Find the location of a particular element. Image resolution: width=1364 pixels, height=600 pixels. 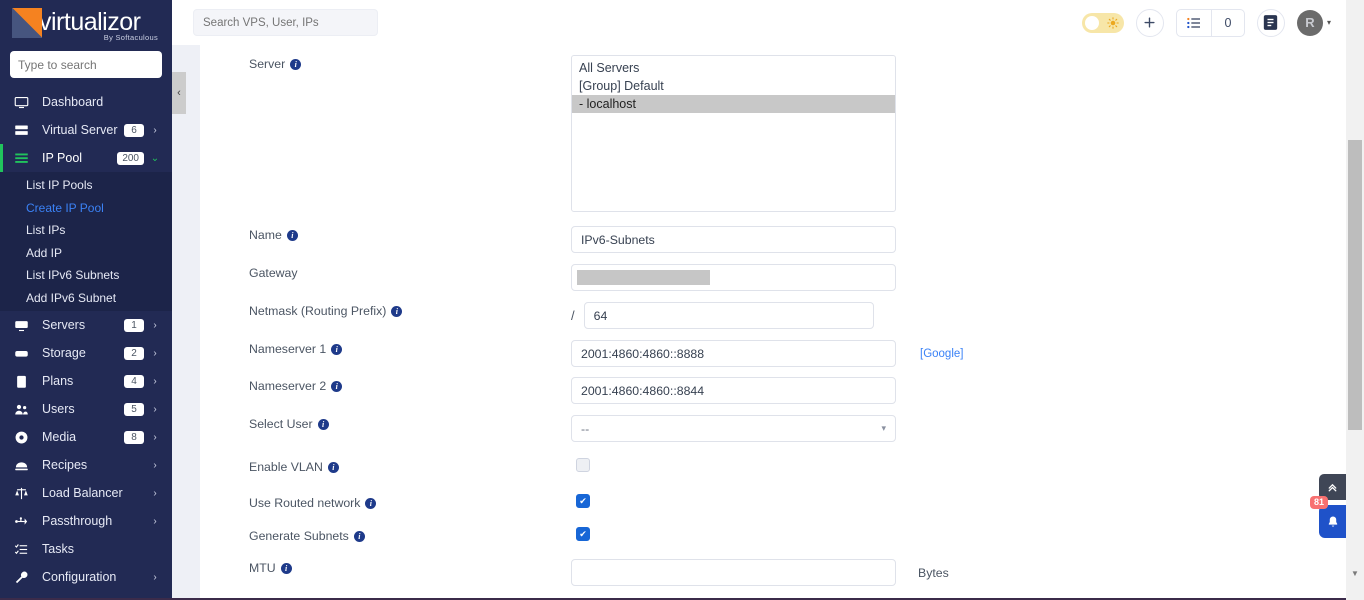

nameserver2-input is located at coordinates (733, 390).